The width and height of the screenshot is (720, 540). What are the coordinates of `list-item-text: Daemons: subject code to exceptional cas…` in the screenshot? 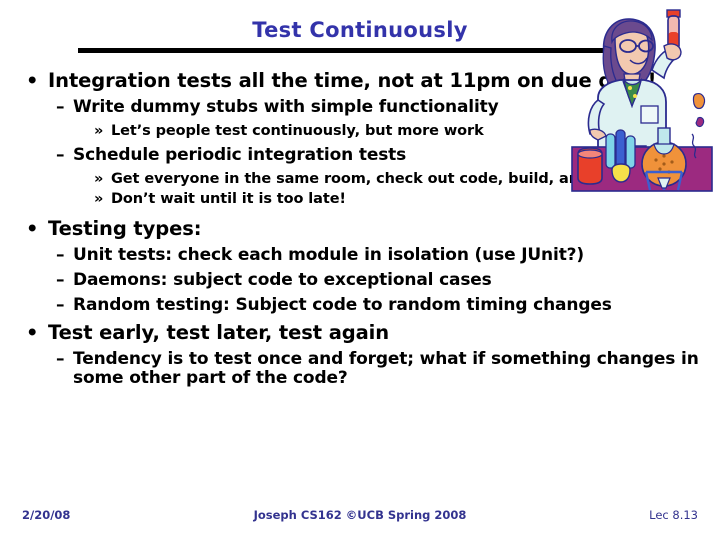 It's located at (282, 280).